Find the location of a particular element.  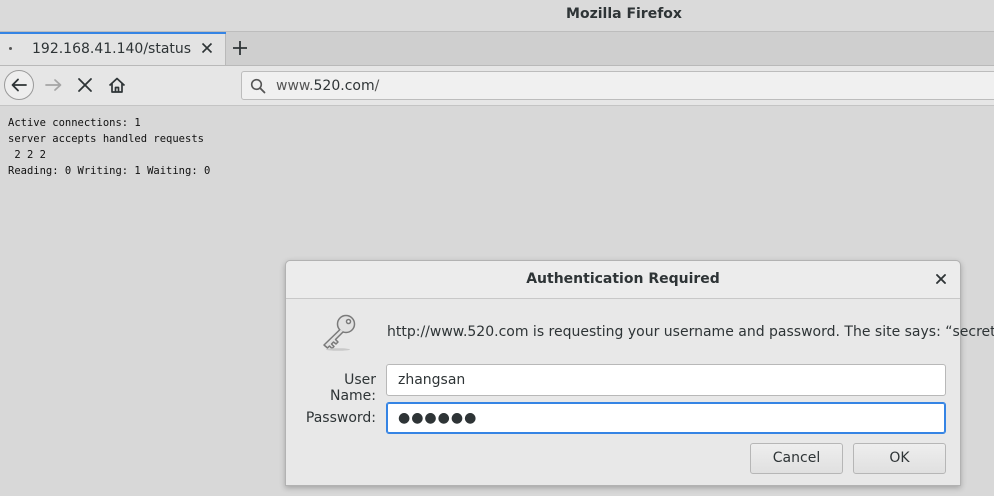

navigation-toolbar: www.520.com/ is located at coordinates (497, 86).